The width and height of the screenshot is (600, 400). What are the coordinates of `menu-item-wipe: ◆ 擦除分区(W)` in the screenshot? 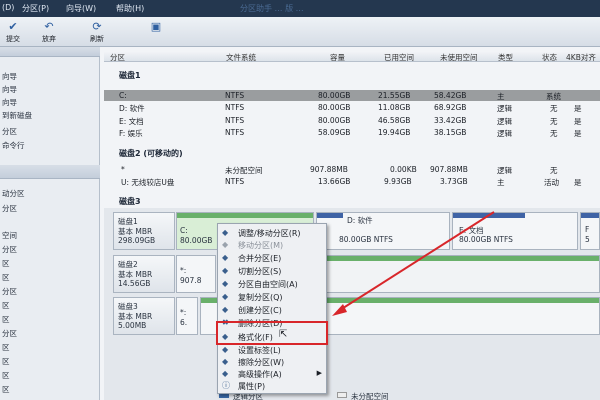 It's located at (272, 362).